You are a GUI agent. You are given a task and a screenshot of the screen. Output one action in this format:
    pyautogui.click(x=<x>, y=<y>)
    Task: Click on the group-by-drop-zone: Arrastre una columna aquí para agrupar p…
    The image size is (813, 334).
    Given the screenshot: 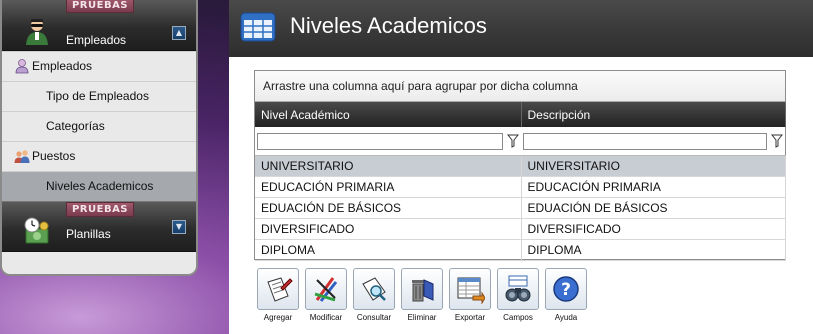 What is the action you would take?
    pyautogui.click(x=520, y=86)
    